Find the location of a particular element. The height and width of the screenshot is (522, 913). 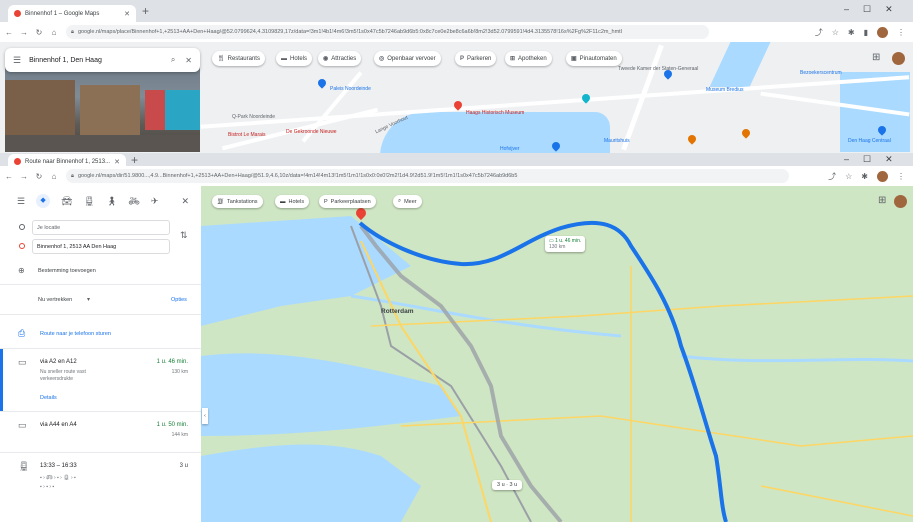

best-route-mode-icon: ◆ is located at coordinates (43, 201).